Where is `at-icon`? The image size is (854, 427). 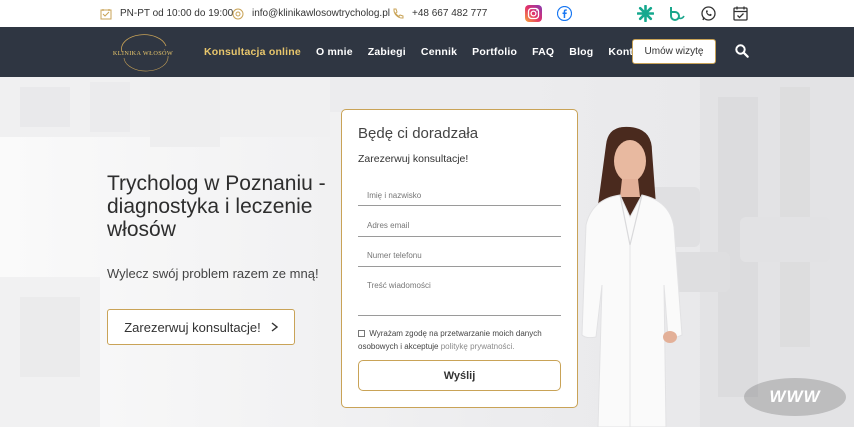
at-icon is located at coordinates (238, 13).